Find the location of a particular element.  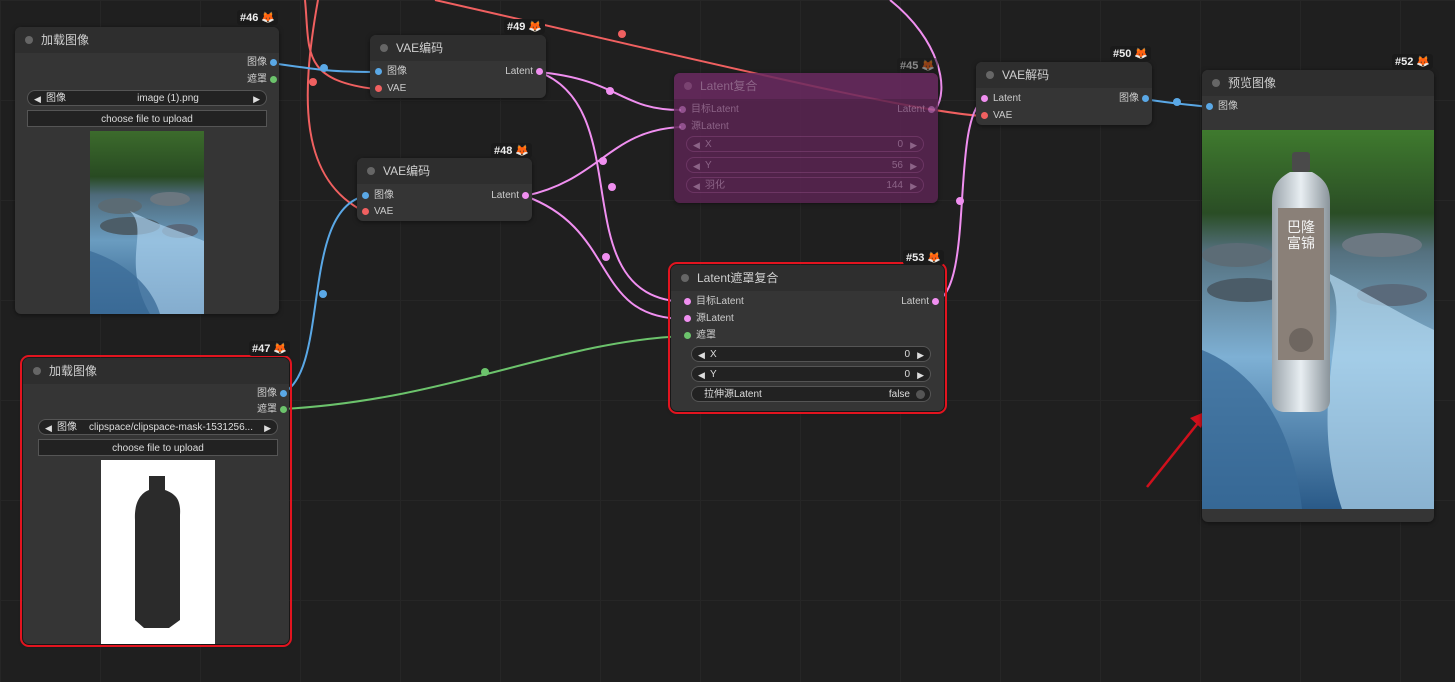

preview-image-node-52: 预览图像 图像 巴隆 富锦 is located at coordinates (1318, 296).